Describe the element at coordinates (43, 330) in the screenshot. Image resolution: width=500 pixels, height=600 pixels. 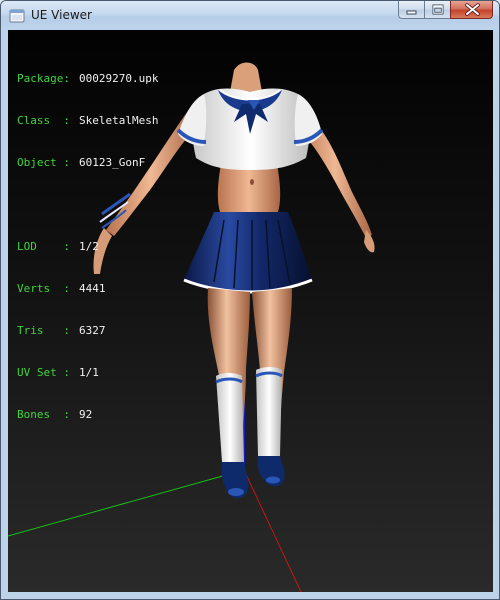
I see `info-key: Tris :` at that location.